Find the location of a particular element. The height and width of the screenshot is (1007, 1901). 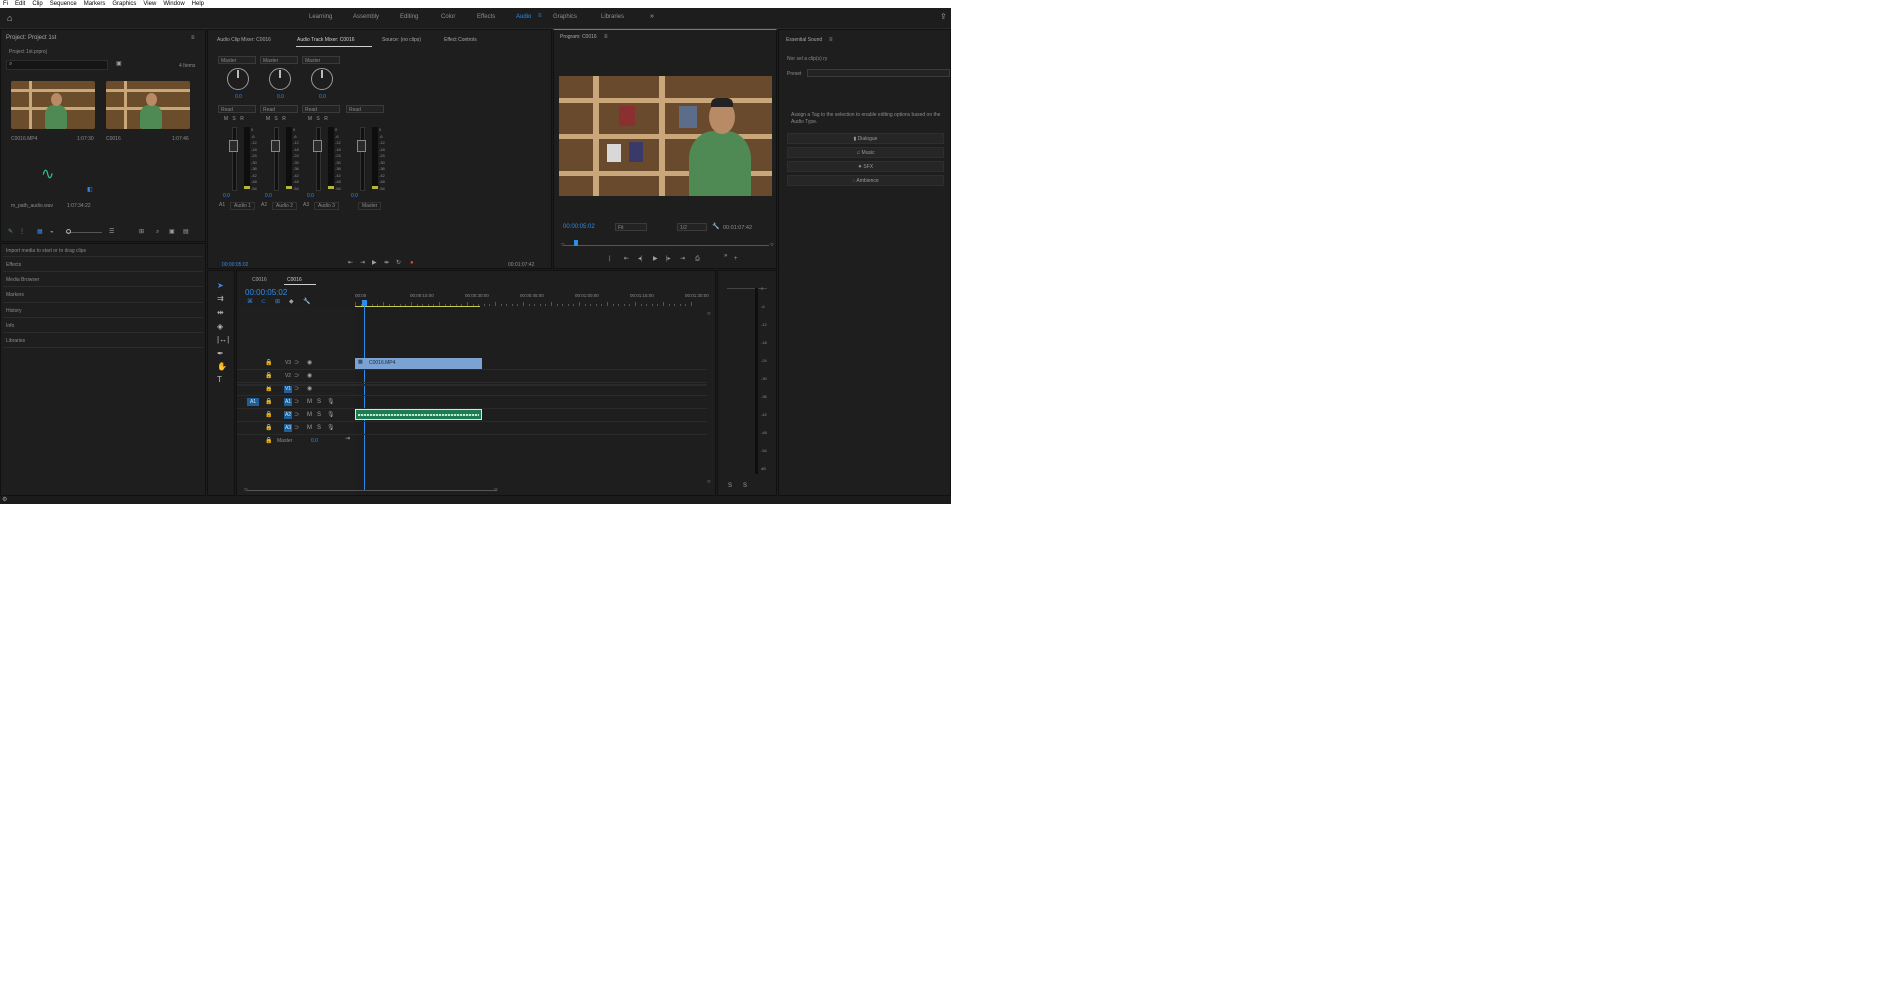

solo-button-1: S is located at coordinates (276, 119).